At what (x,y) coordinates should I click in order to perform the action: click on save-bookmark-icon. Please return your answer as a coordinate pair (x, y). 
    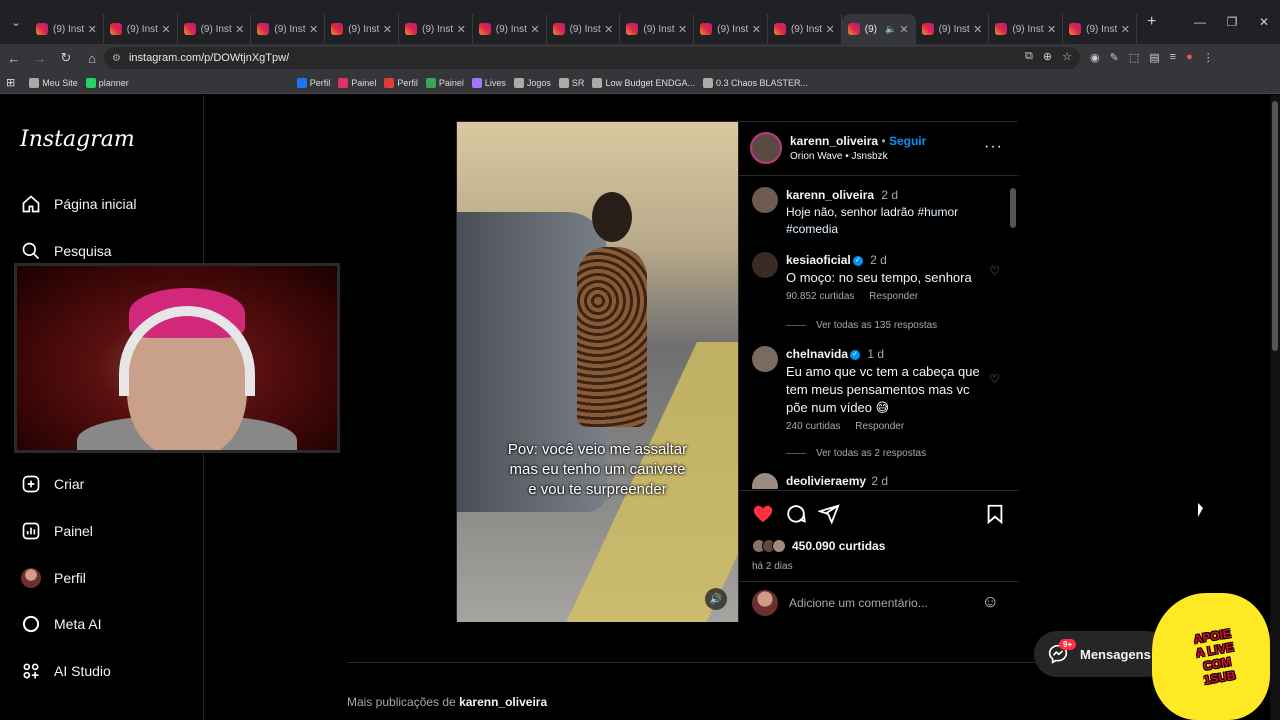
    Looking at the image, I should click on (995, 514).